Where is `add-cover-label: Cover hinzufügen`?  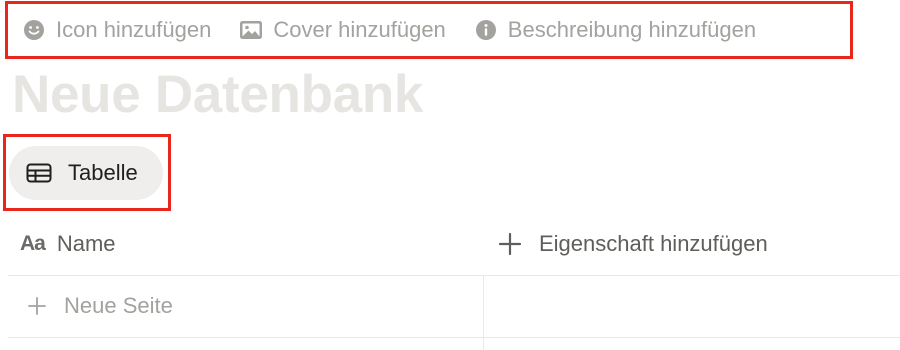 add-cover-label: Cover hinzufügen is located at coordinates (359, 29).